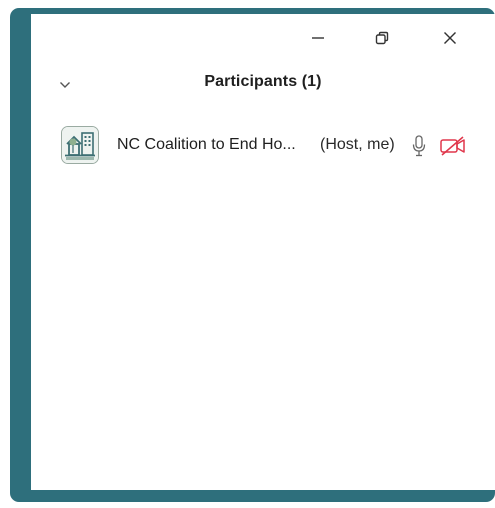  I want to click on video-off-icon, so click(452, 146).